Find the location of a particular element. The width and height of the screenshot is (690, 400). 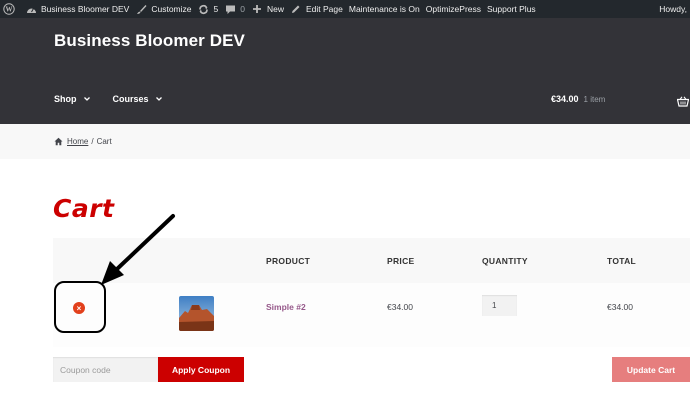

primary-navigation: Shop Courses is located at coordinates (108, 99).